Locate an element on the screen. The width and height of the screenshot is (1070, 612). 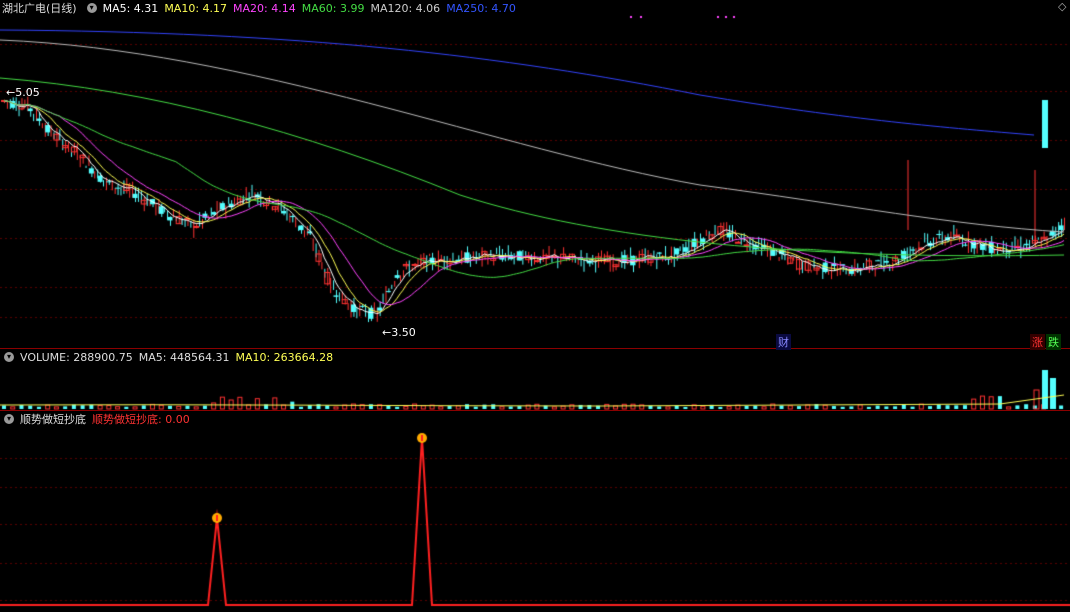
stock-title: 湖北广电(日线) is located at coordinates (39, 8).